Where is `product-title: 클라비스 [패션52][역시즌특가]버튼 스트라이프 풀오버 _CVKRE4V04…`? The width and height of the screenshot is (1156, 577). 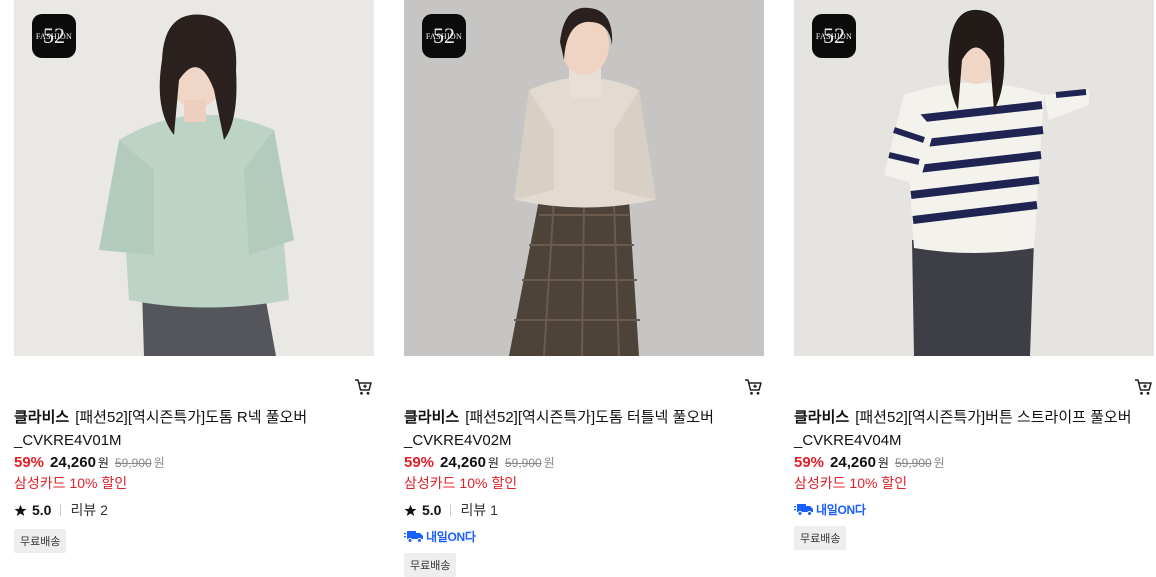 product-title: 클라비스 [패션52][역시즌특가]버튼 스트라이프 풀오버 _CVKRE4V04… is located at coordinates (964, 429).